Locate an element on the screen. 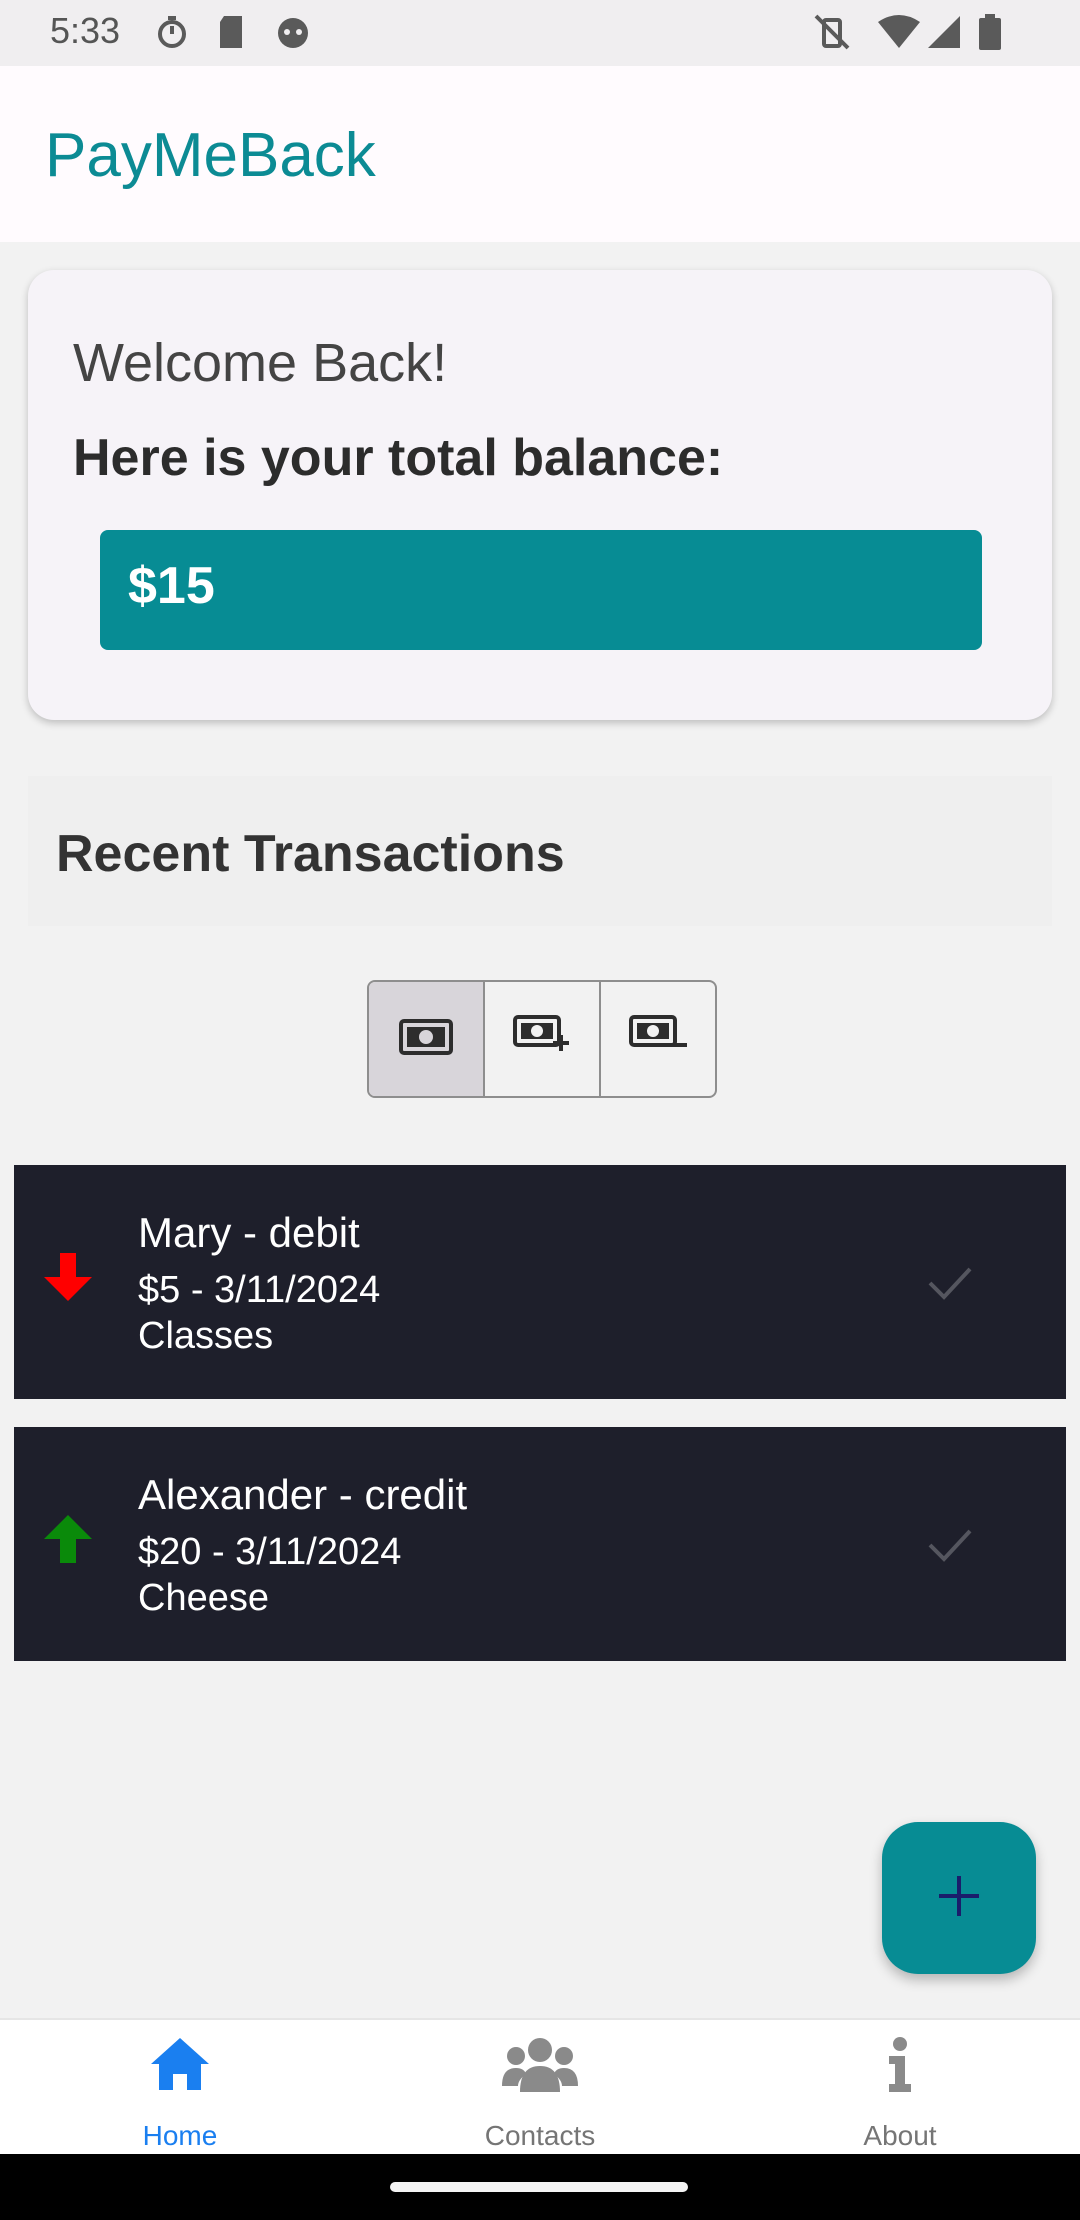 Image resolution: width=1080 pixels, height=2220 pixels. gesture-bar is located at coordinates (540, 2187).